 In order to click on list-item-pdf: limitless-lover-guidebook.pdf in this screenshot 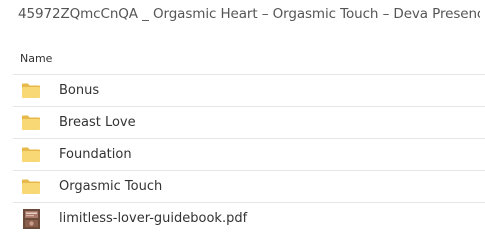, I will do `click(249, 218)`.